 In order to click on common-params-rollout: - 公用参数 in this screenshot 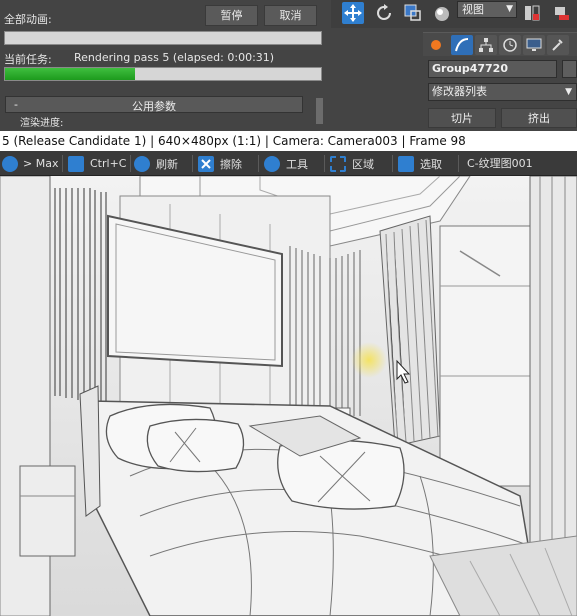, I will do `click(154, 104)`.